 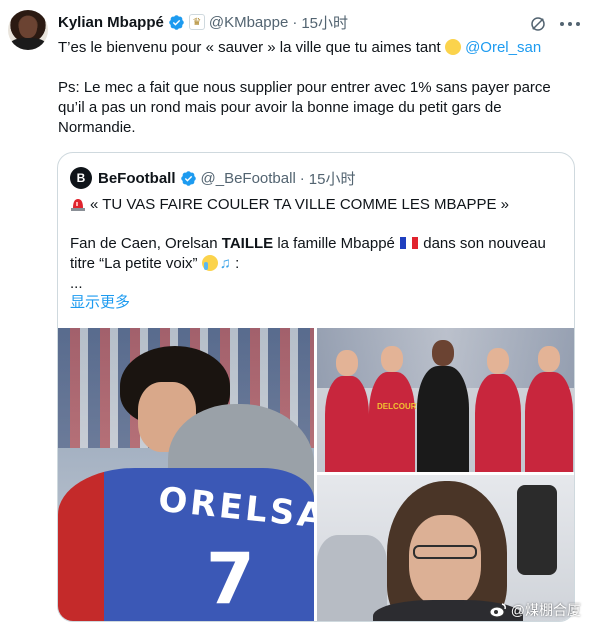 I want to click on person-red-2: DELCOURT, so click(x=395, y=409).